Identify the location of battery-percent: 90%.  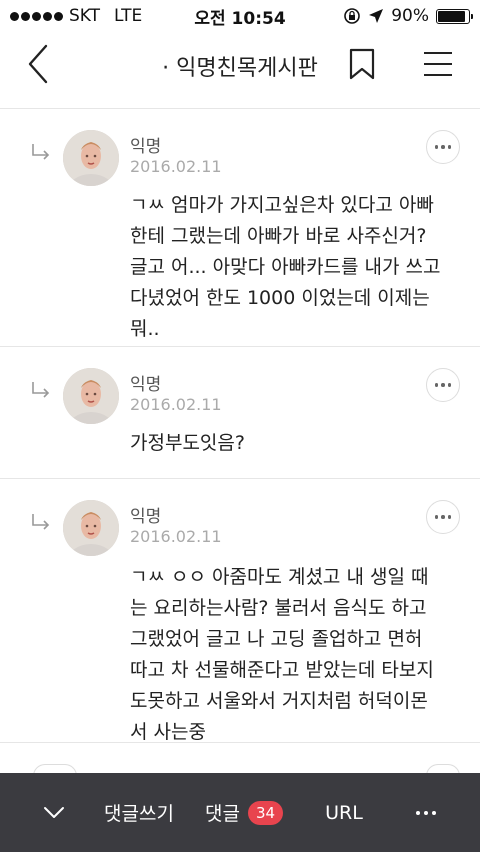
(410, 16).